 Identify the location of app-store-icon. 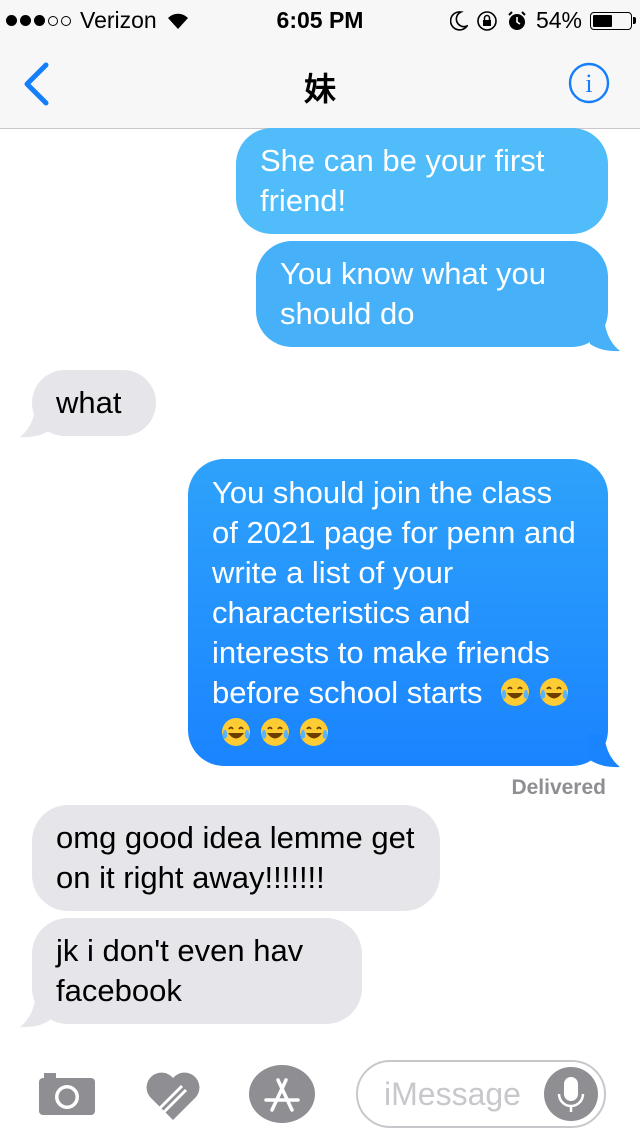
(282, 1094).